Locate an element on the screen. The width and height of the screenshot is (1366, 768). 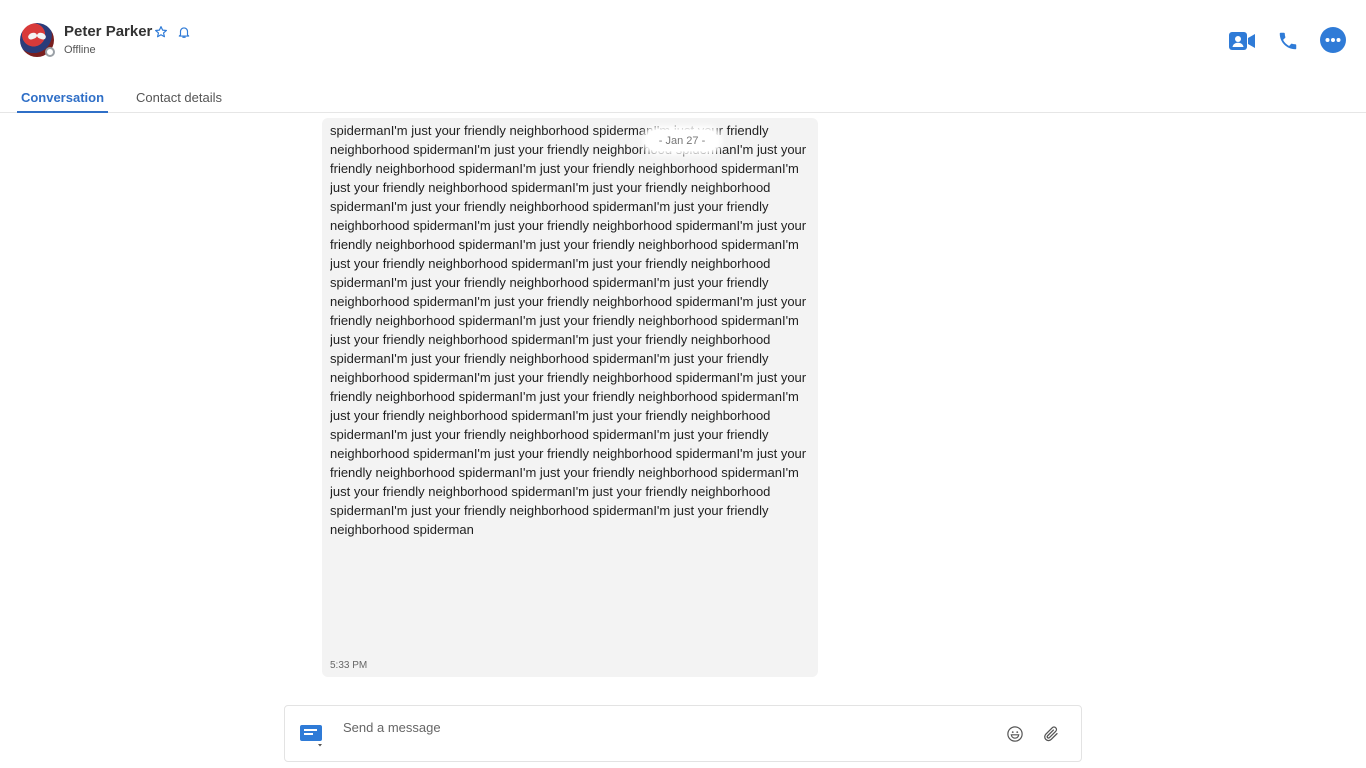
tab-bar: Conversation Contact details is located at coordinates (683, 98).